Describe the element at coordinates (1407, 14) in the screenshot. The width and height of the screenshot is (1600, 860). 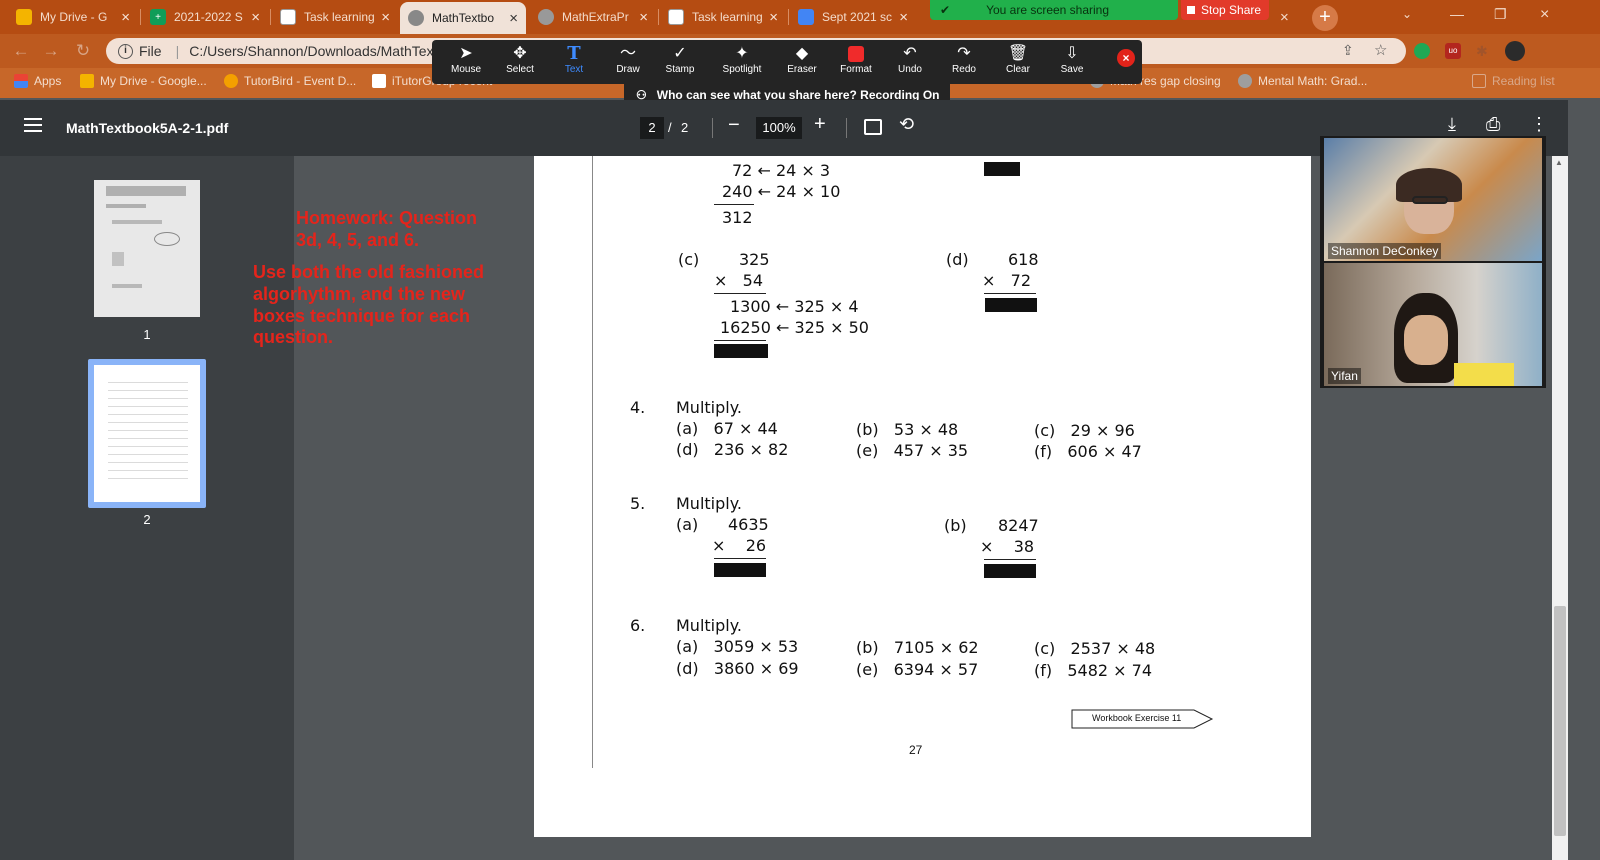
I see `tab-search-chevron-icon: ⌄` at that location.